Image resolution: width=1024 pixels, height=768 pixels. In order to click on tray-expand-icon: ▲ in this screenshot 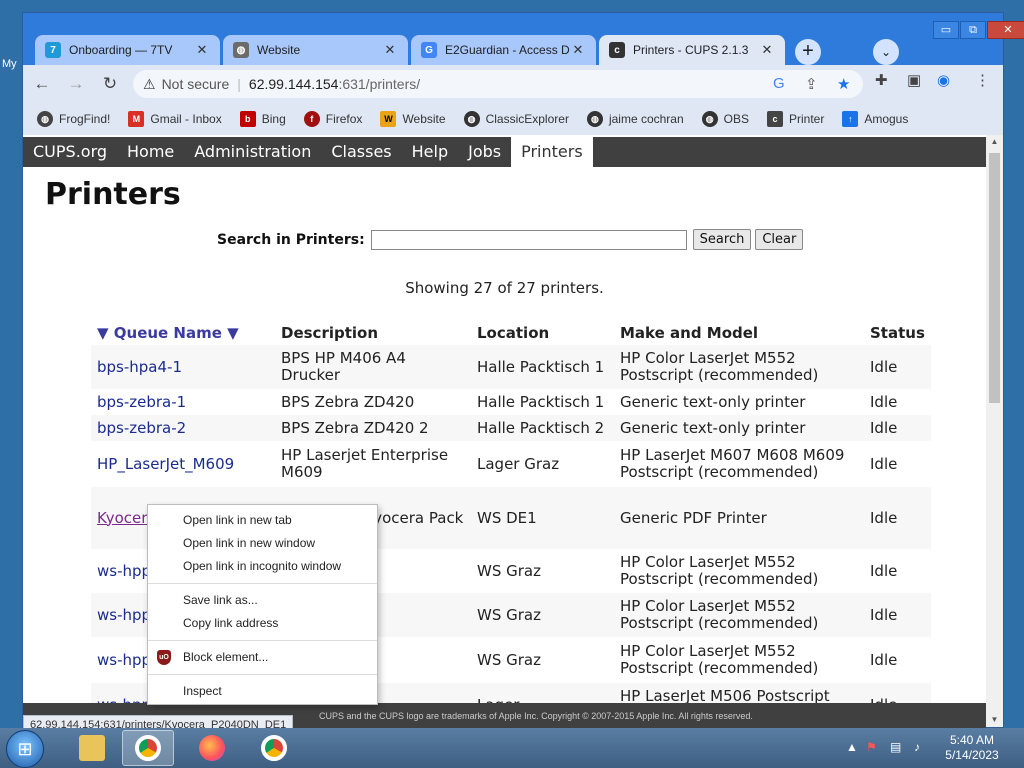, I will do `click(852, 747)`.